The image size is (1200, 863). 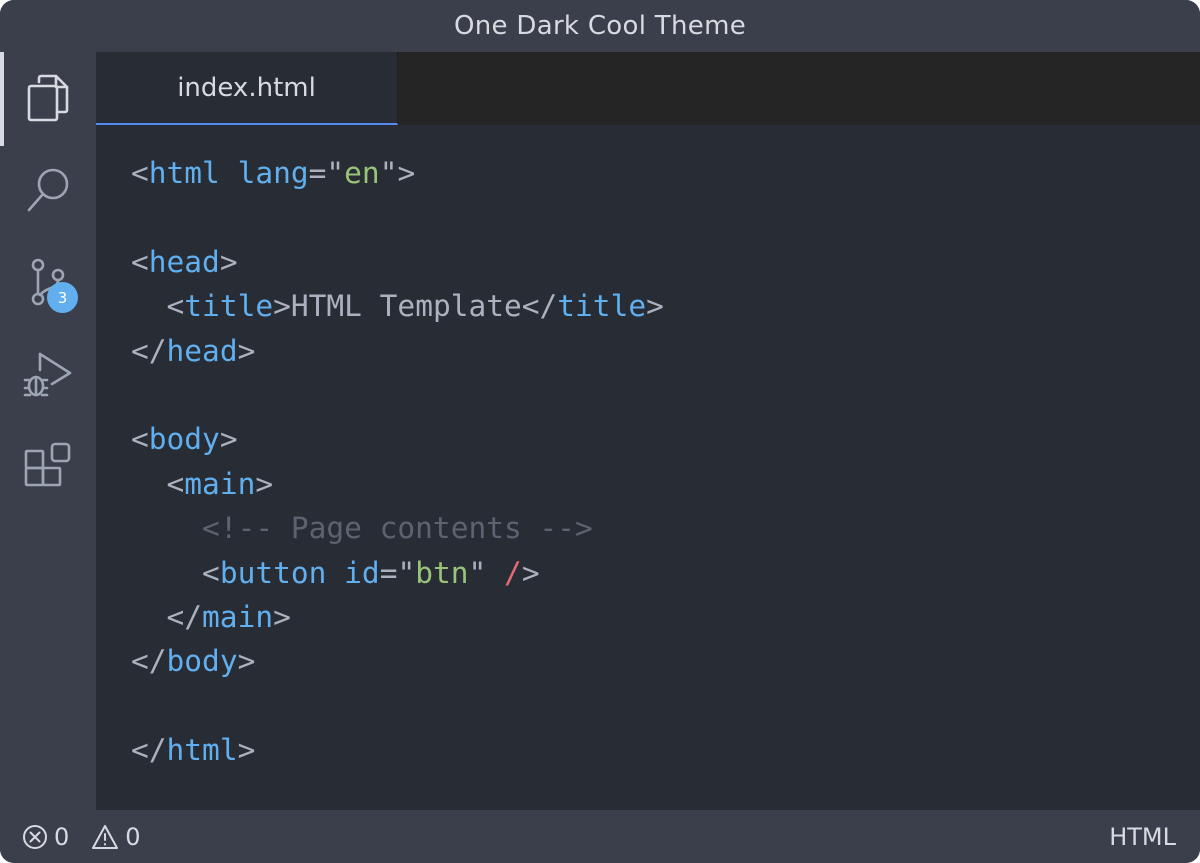 What do you see at coordinates (35, 836) in the screenshot?
I see `error-icon` at bounding box center [35, 836].